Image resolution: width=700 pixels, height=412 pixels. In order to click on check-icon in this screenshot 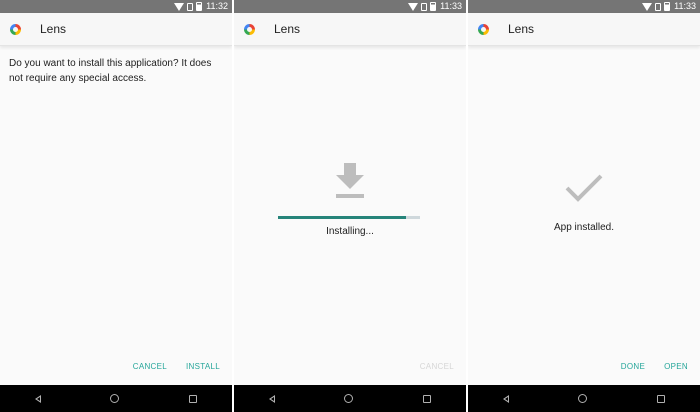, I will do `click(584, 188)`.